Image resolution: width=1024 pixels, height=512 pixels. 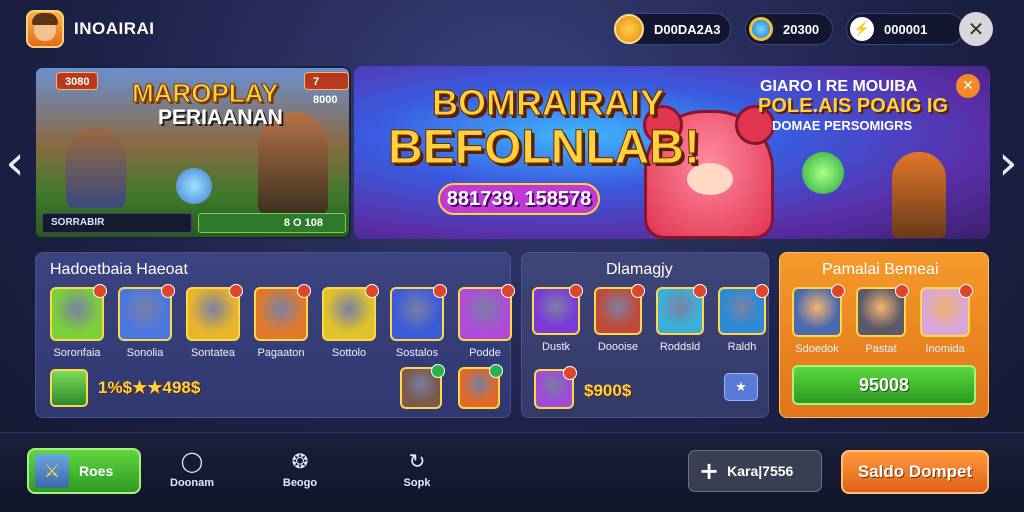 I want to click on price-item-tile, so click(x=555, y=387).